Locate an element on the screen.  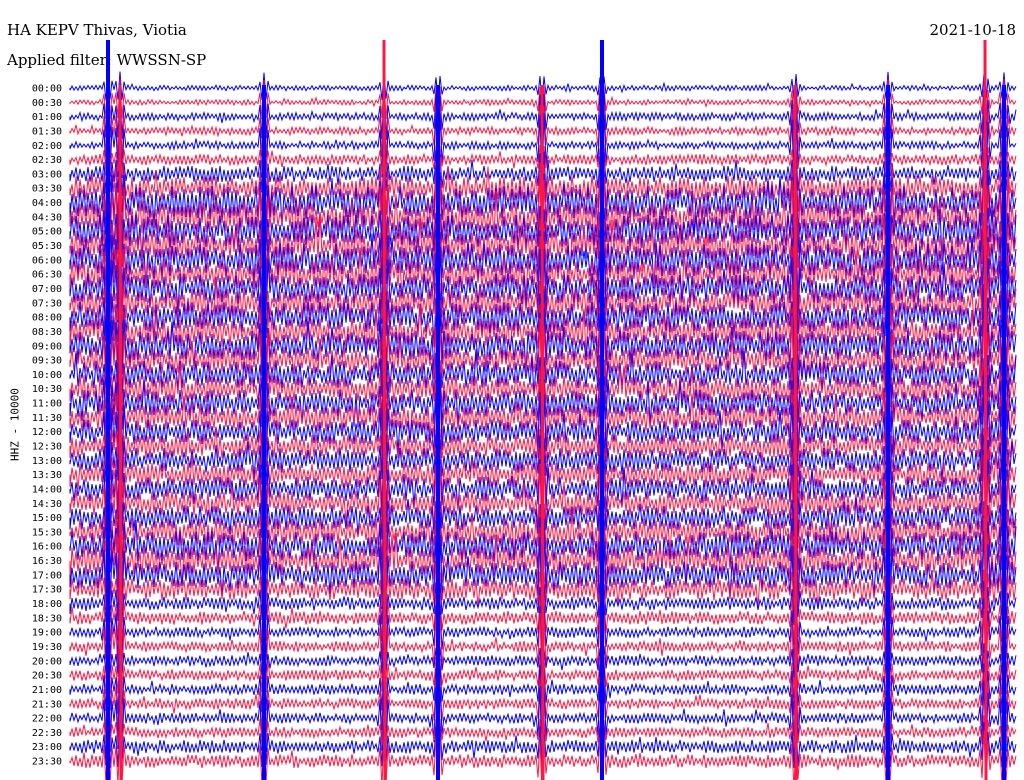
row-time-label: 17:00 is located at coordinates (47, 575).